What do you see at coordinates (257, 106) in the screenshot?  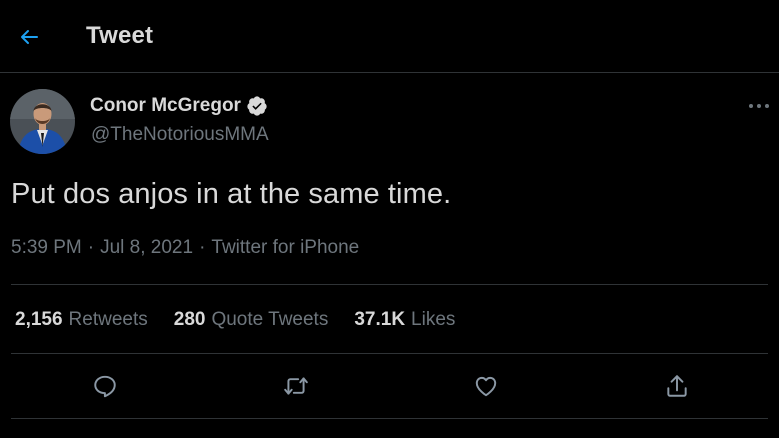 I see `verified-badge-icon` at bounding box center [257, 106].